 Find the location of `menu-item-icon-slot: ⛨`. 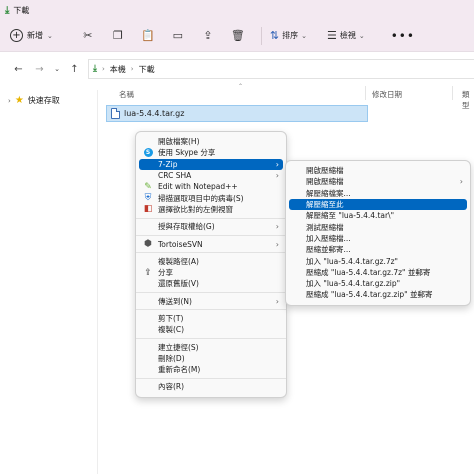

menu-item-icon-slot: ⛨ is located at coordinates (148, 198).